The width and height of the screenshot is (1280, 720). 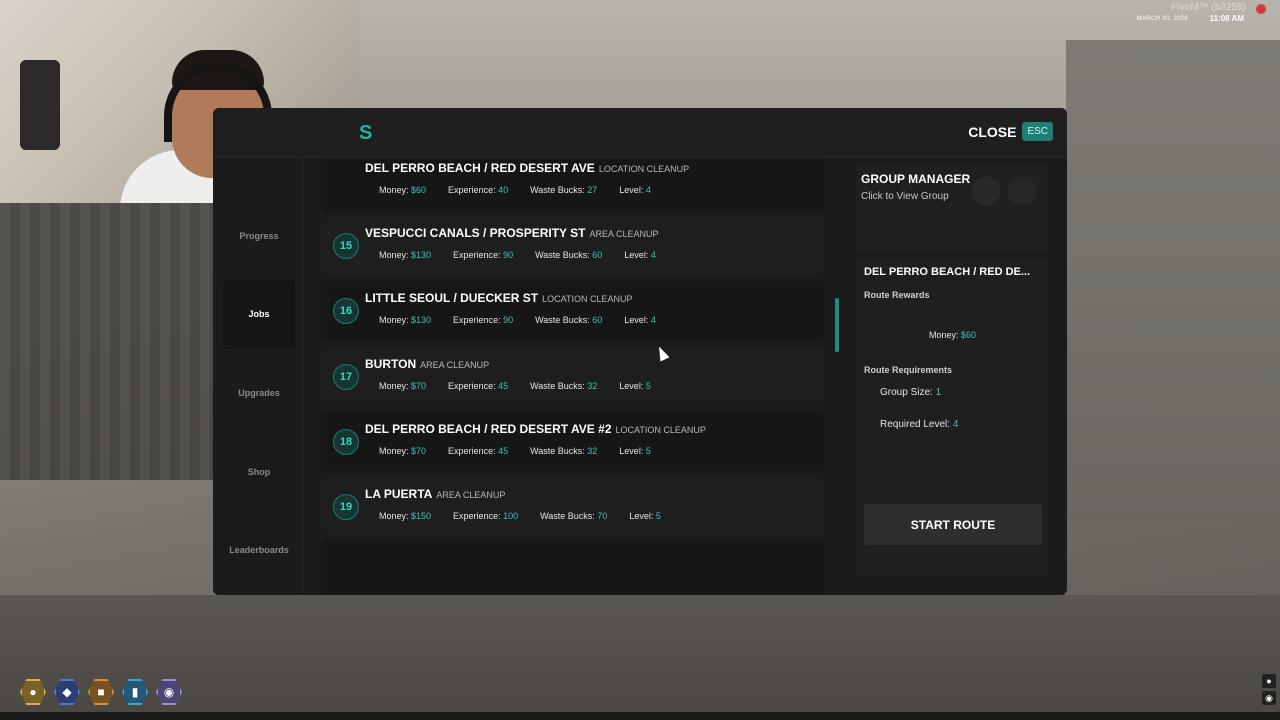 What do you see at coordinates (952, 207) in the screenshot?
I see `group-manager-button: GROUP MANAGER Click to View Group` at bounding box center [952, 207].